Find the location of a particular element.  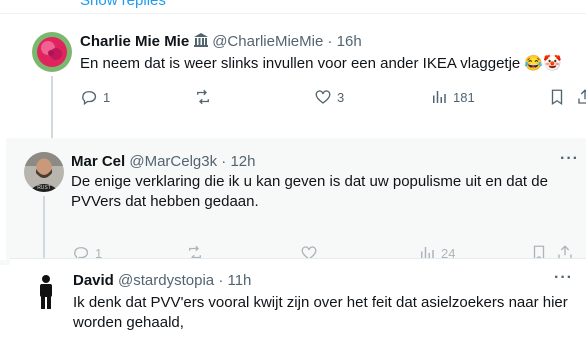

timestamp: 12h is located at coordinates (242, 161).